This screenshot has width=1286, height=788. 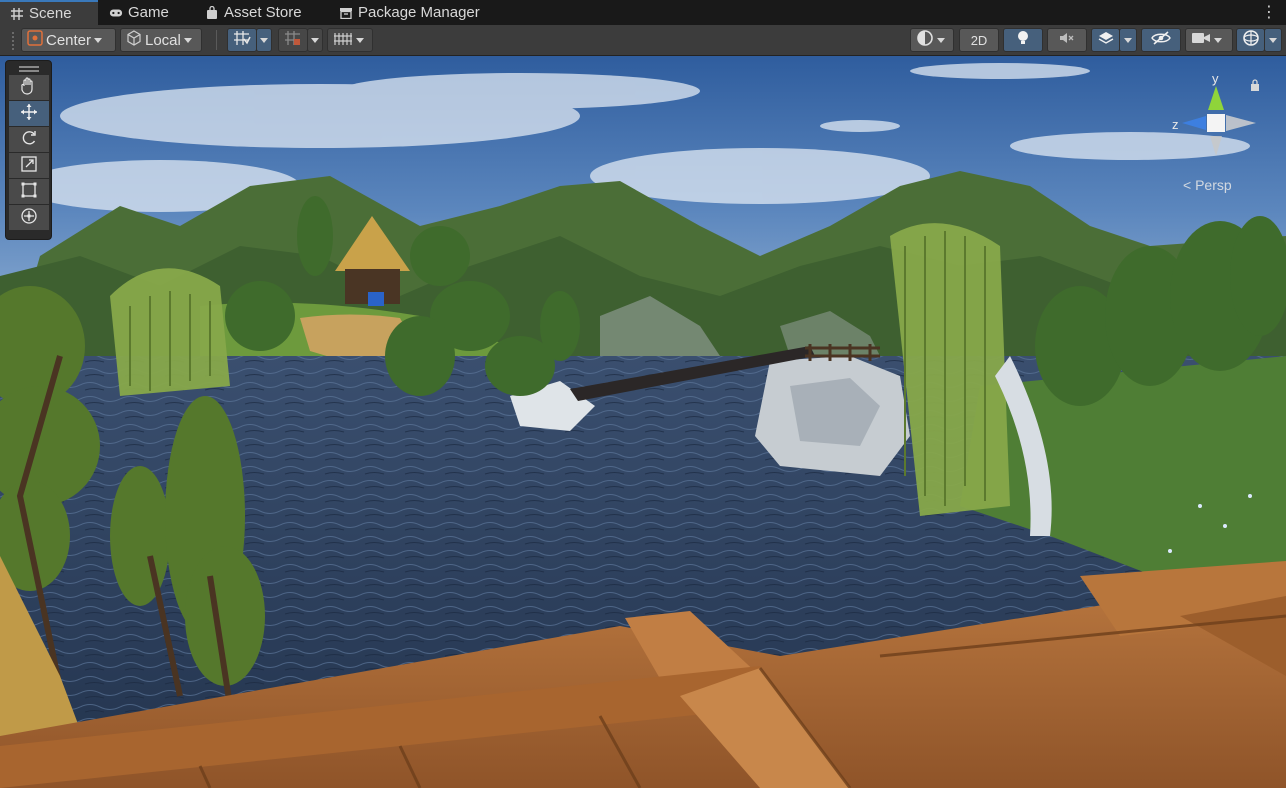 I want to click on video-camera-icon, so click(x=1201, y=40).